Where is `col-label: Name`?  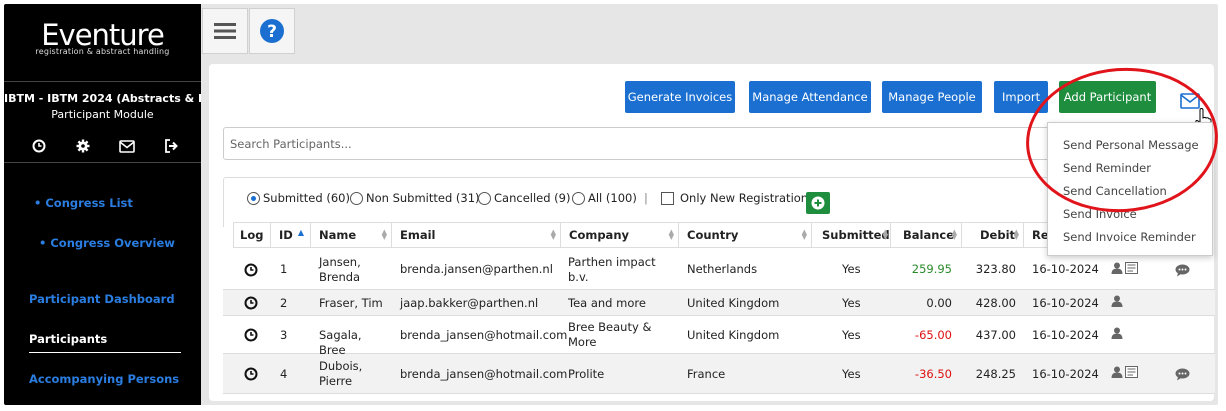 col-label: Name is located at coordinates (338, 235).